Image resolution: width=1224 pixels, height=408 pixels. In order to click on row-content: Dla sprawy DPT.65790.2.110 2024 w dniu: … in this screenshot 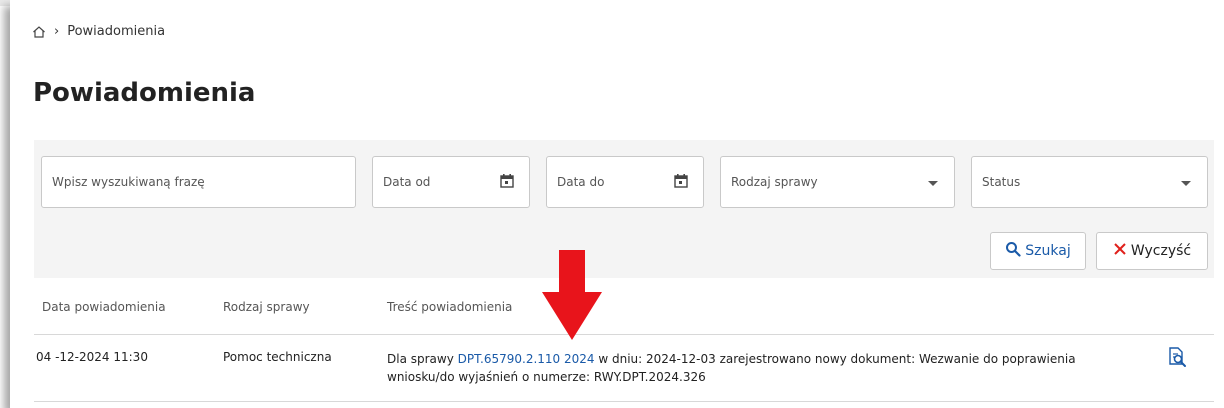, I will do `click(757, 368)`.